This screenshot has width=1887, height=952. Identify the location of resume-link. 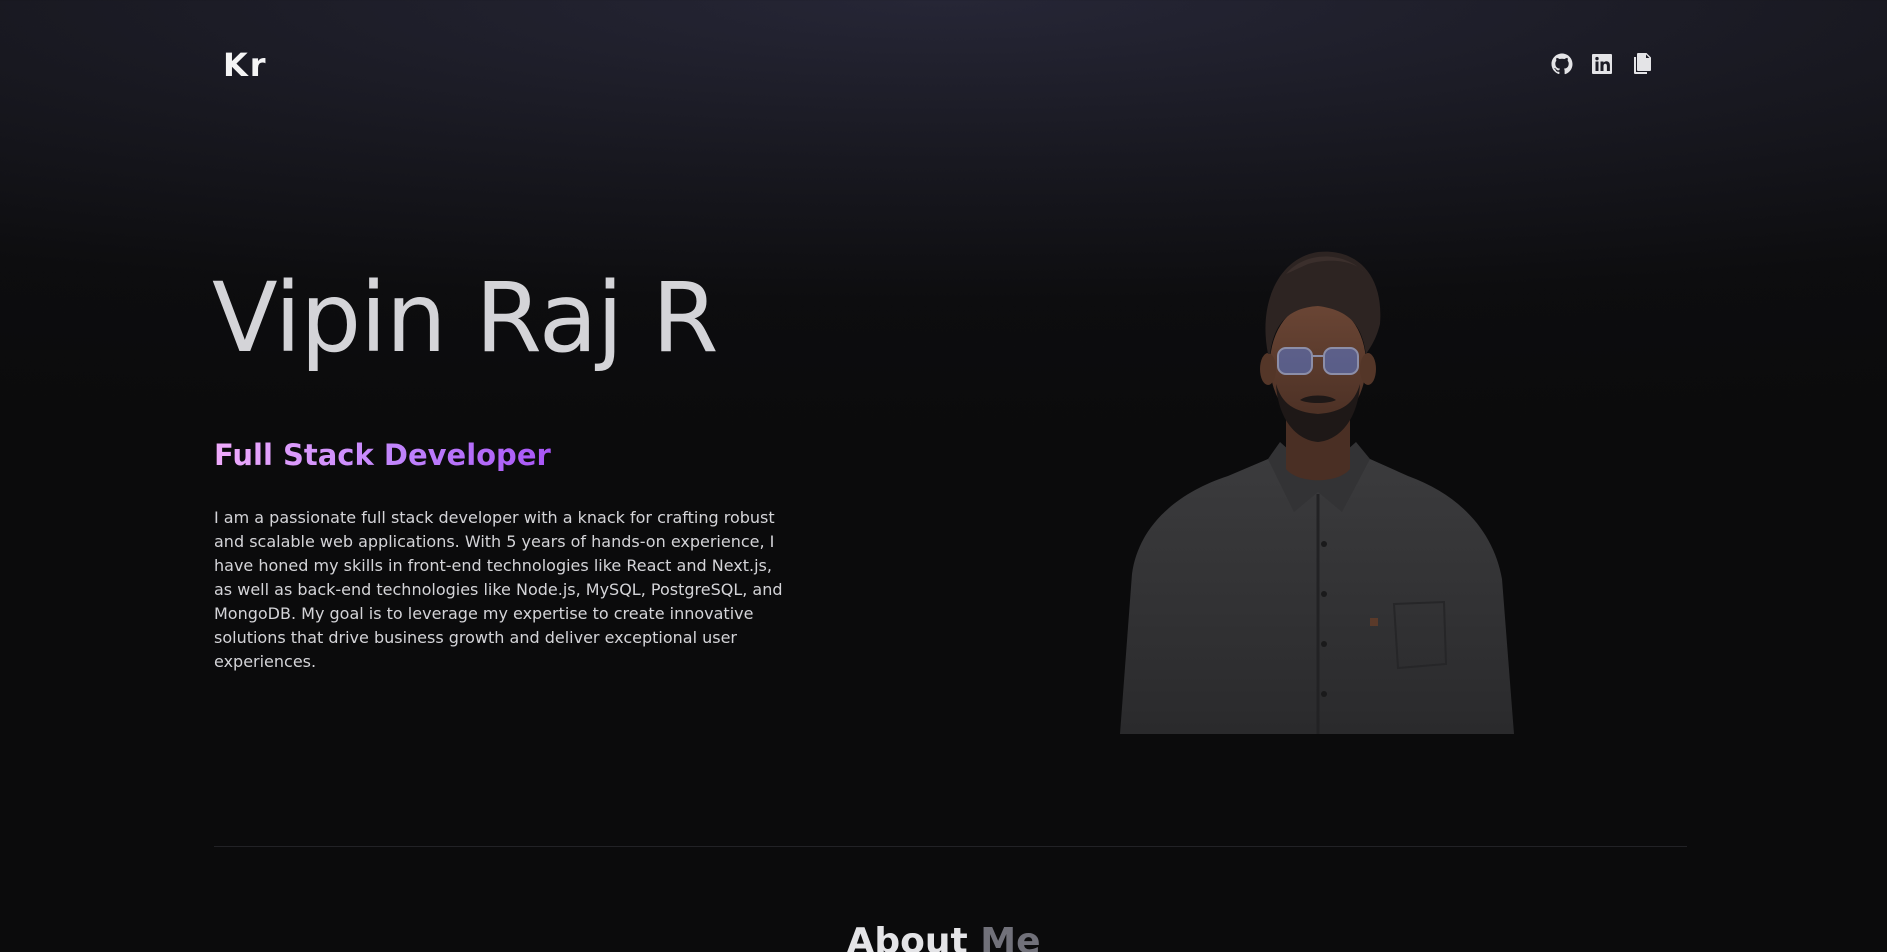
(1642, 64).